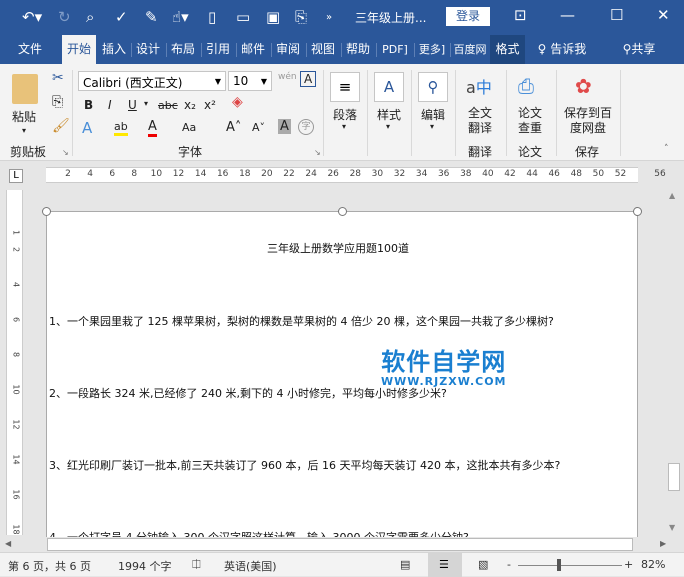 Image resolution: width=684 pixels, height=577 pixels. What do you see at coordinates (559, 565) in the screenshot?
I see `zoom-slider-thumb` at bounding box center [559, 565].